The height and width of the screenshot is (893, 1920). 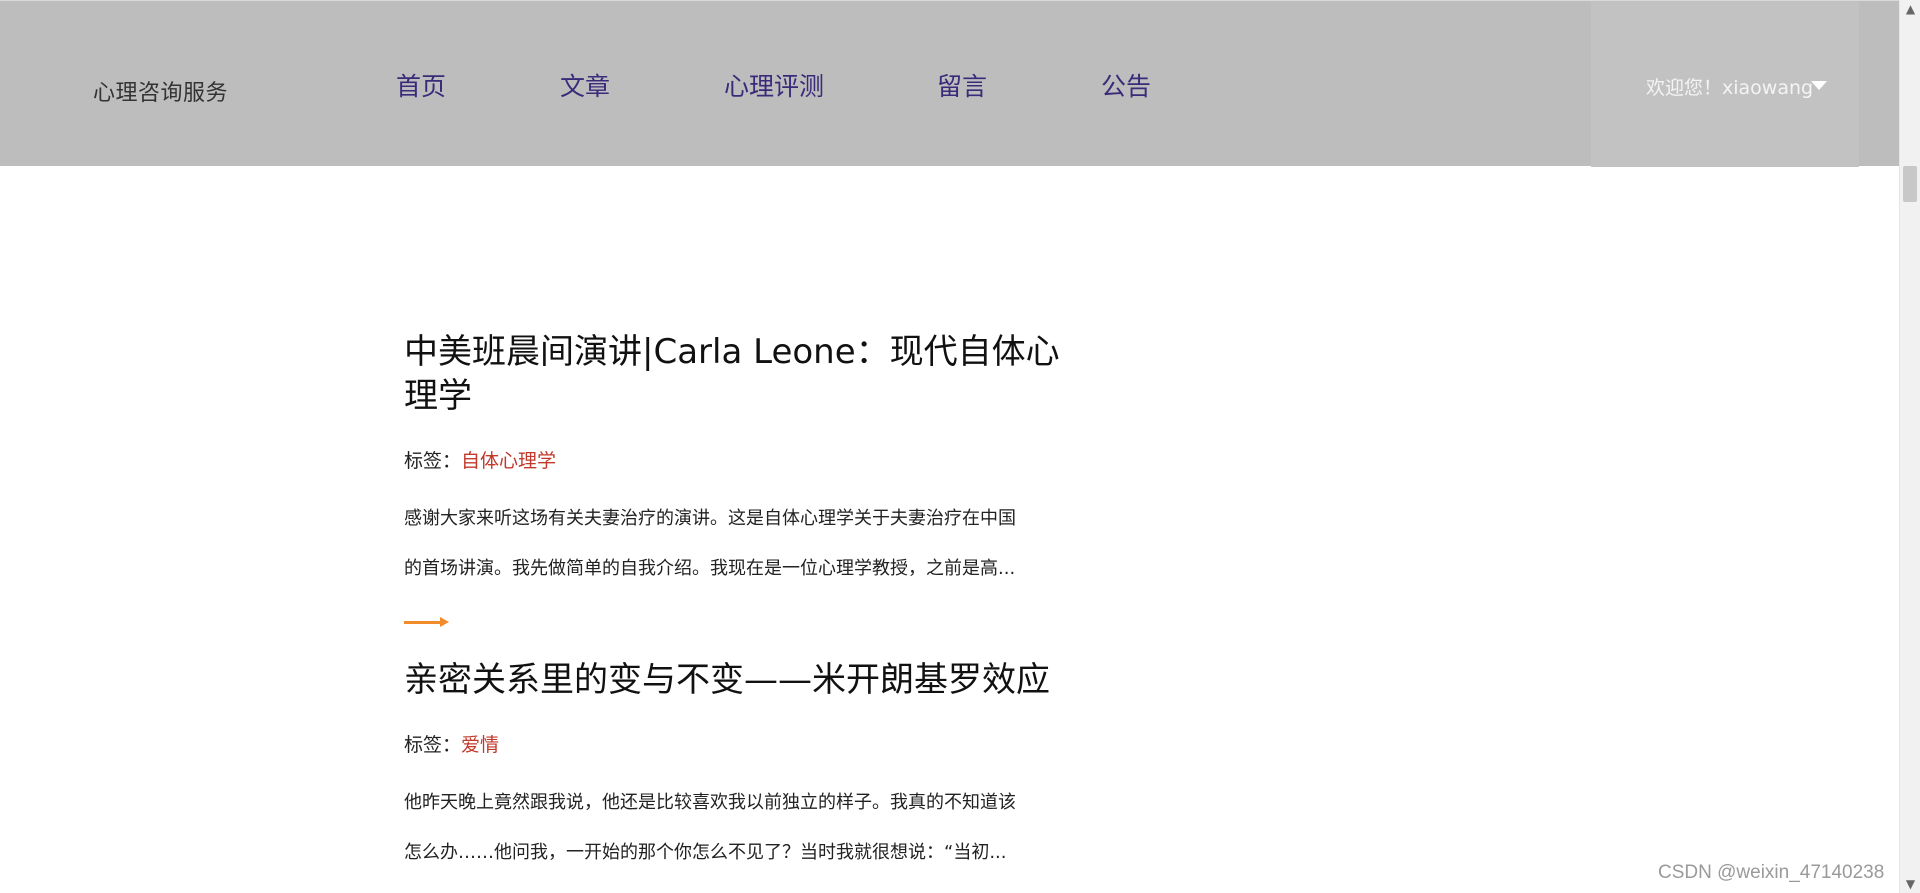 I want to click on arrow-right-icon, so click(x=427, y=622).